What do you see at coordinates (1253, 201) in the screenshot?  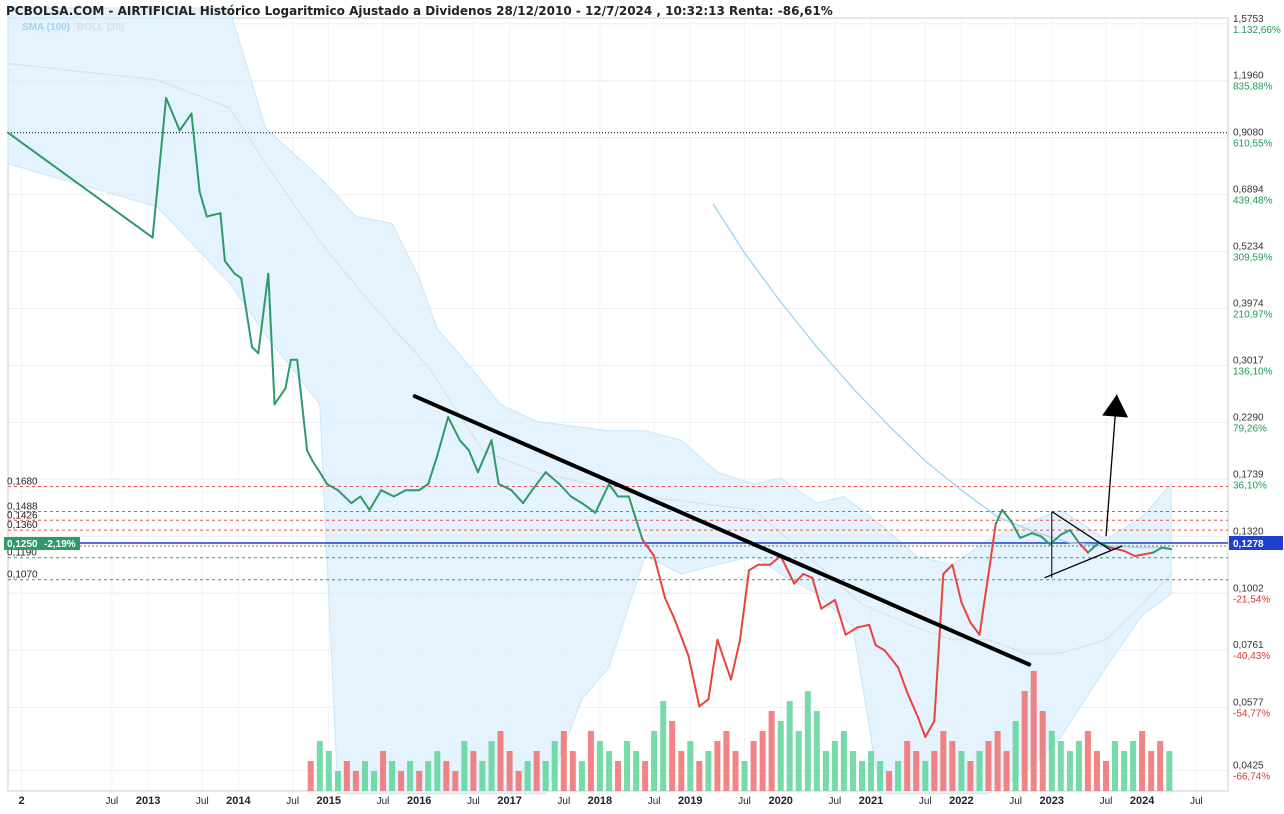 I see `y-tick-percent: 439,48%` at bounding box center [1253, 201].